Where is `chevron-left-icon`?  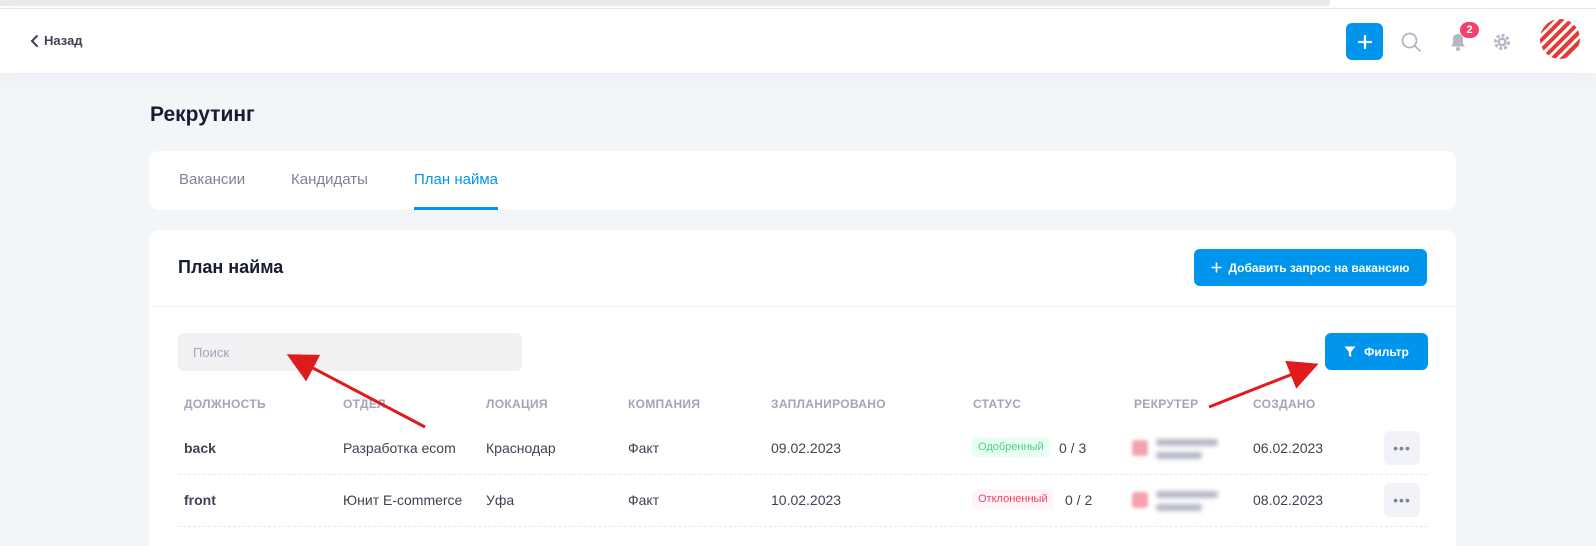
chevron-left-icon is located at coordinates (34, 40).